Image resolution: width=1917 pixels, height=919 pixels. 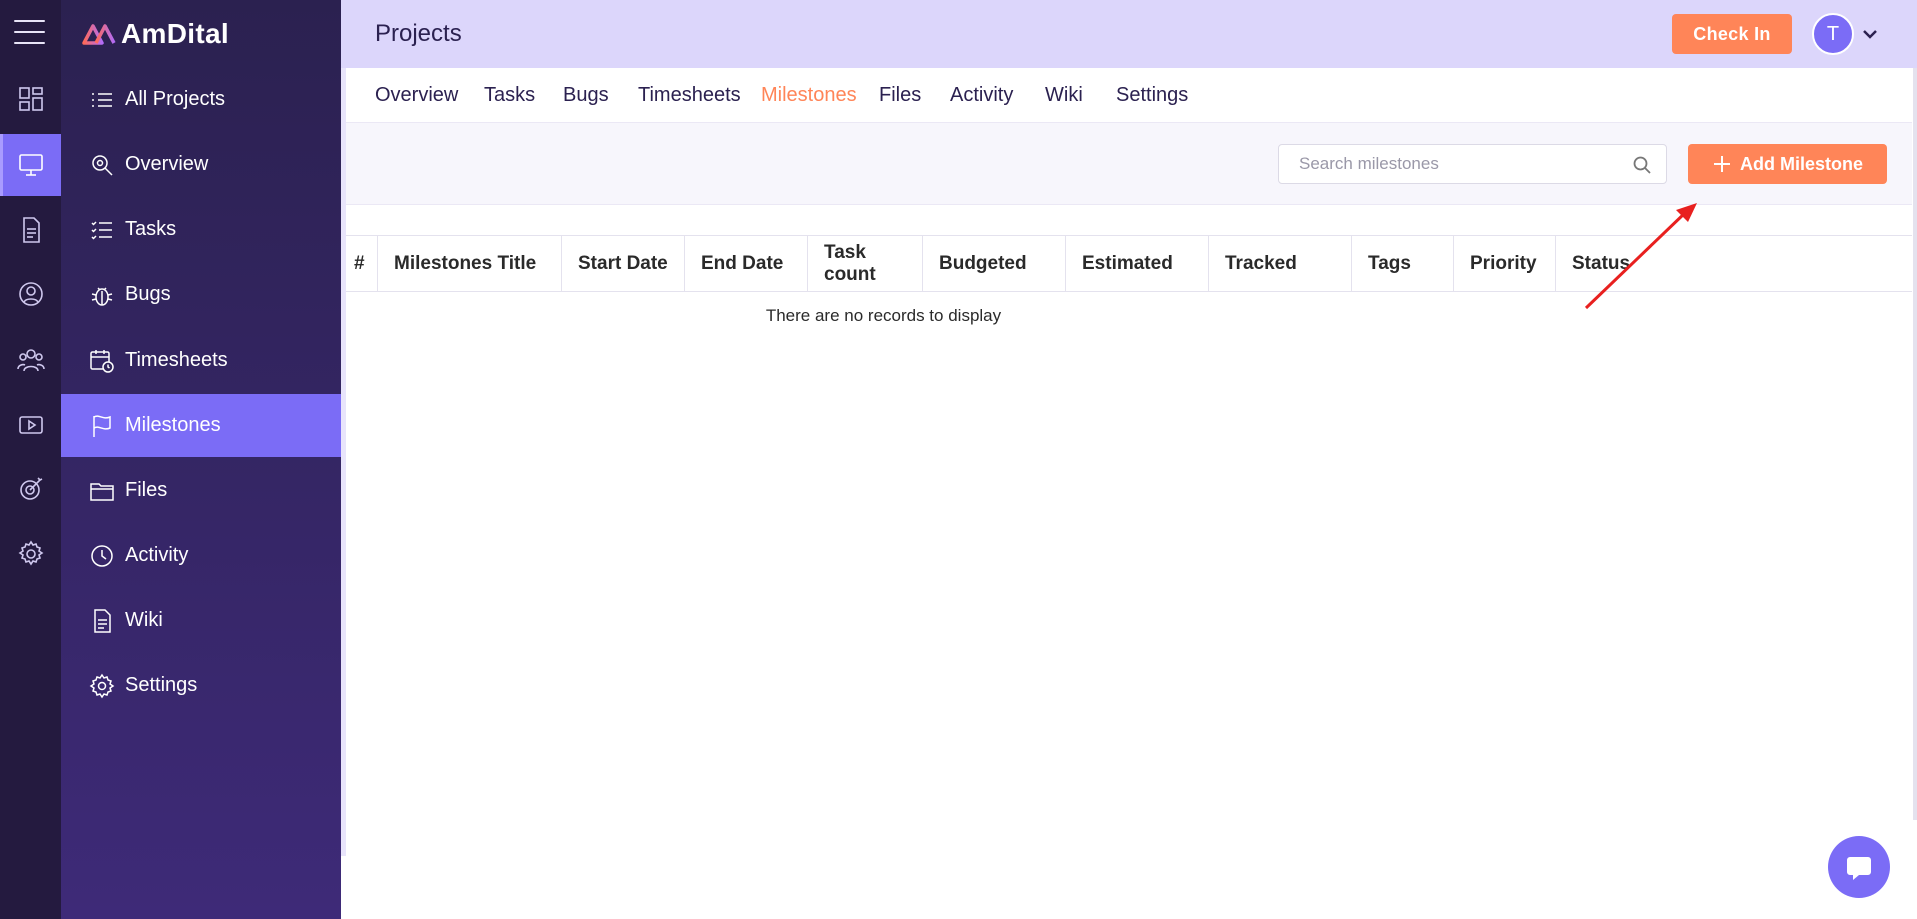 I want to click on user-circle-icon, so click(x=30, y=294).